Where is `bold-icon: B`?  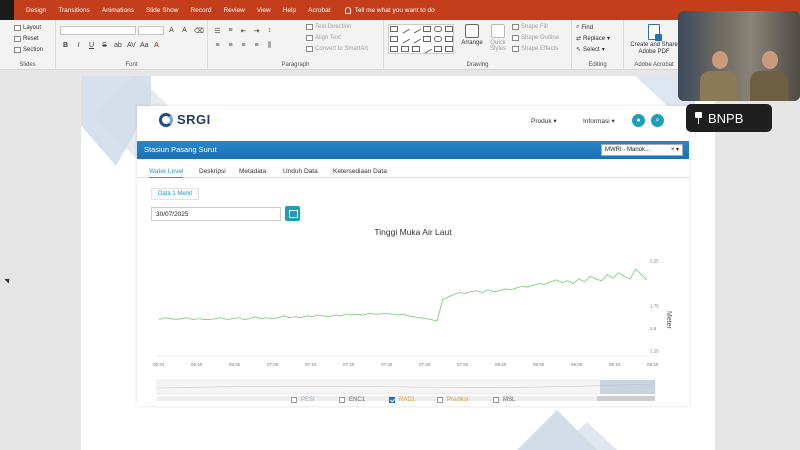
bold-icon: B is located at coordinates (65, 45).